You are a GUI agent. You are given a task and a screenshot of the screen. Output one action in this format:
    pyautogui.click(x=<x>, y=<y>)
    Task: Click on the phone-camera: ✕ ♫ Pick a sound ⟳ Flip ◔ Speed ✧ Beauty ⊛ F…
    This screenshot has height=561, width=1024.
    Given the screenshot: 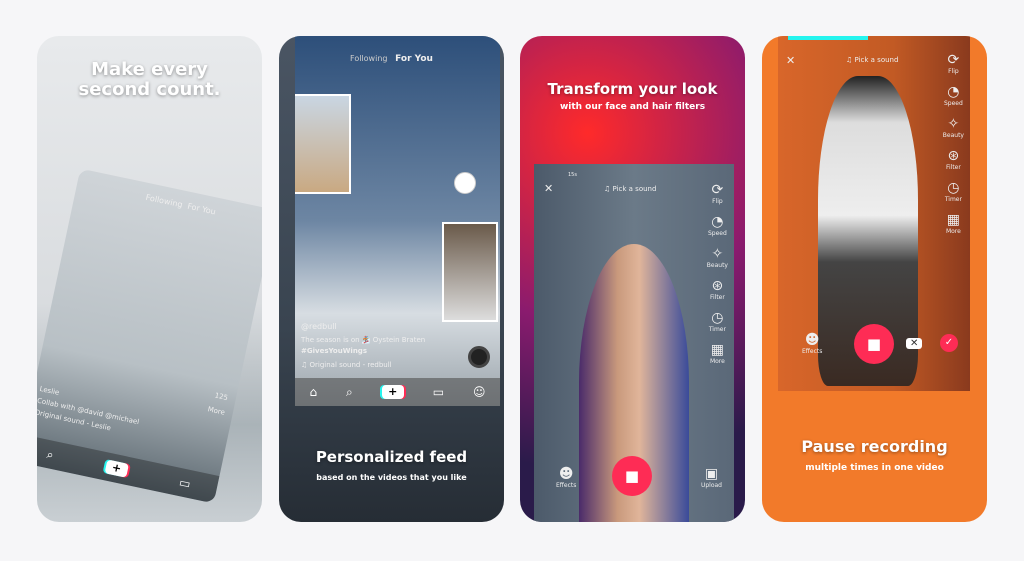 What is the action you would take?
    pyautogui.click(x=874, y=213)
    